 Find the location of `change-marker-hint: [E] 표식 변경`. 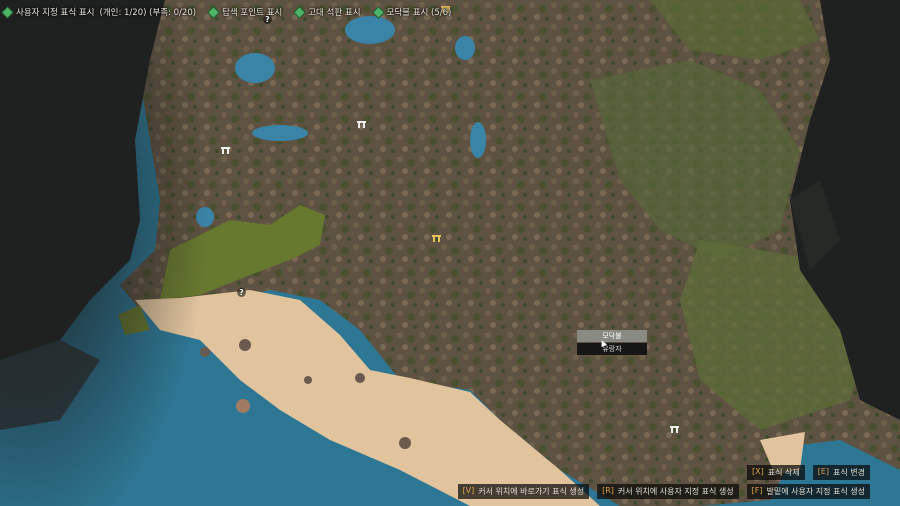

change-marker-hint: [E] 표식 변경 is located at coordinates (841, 472).